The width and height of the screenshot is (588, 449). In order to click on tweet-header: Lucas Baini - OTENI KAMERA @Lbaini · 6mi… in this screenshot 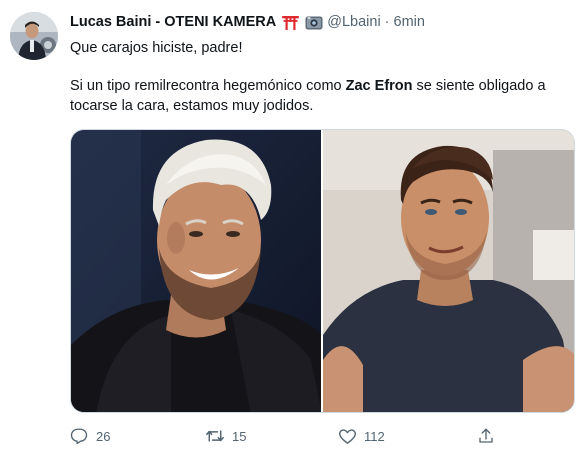, I will do `click(247, 22)`.